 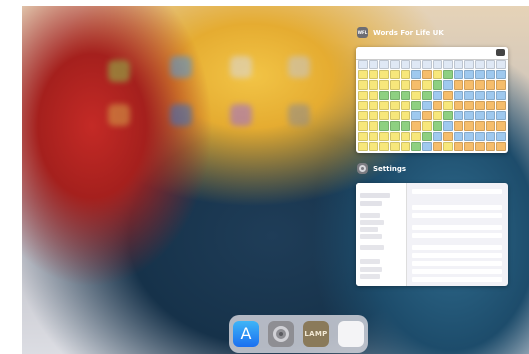 I want to click on words-for-life-app-card, so click(x=432, y=100).